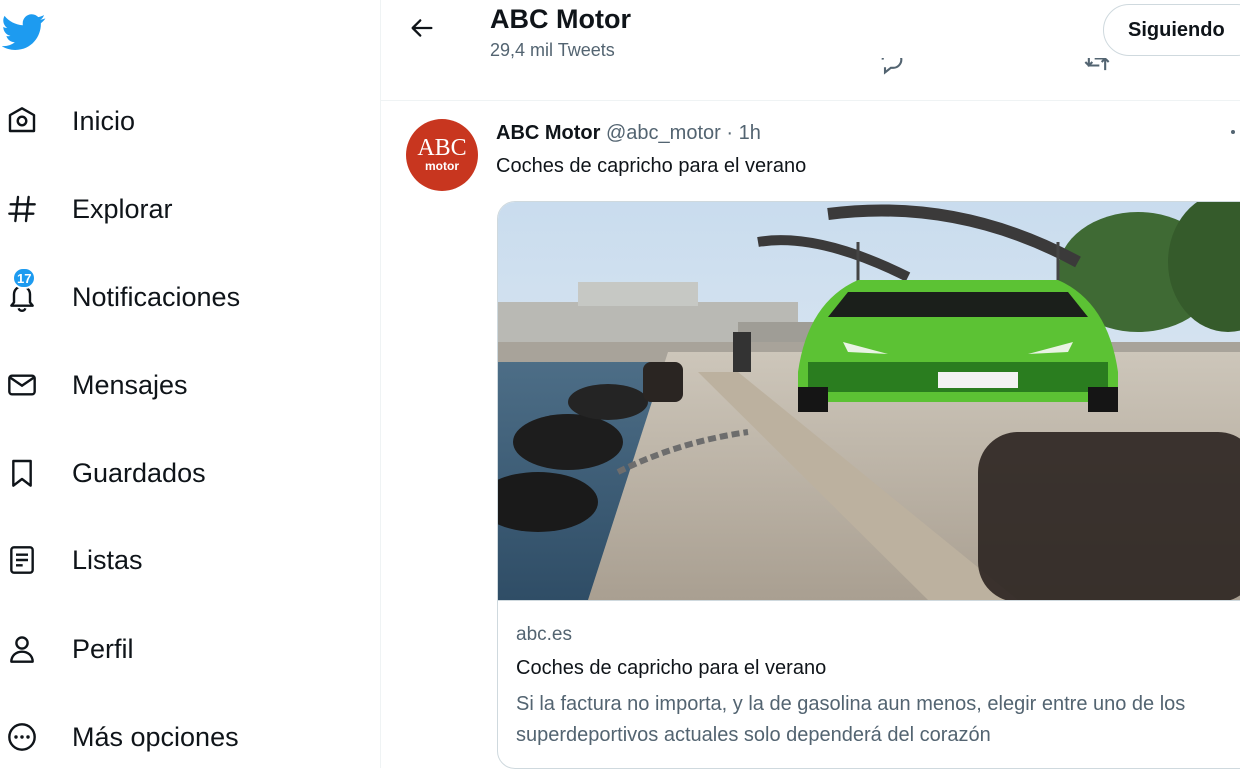  I want to click on bookmark-icon, so click(22, 473).